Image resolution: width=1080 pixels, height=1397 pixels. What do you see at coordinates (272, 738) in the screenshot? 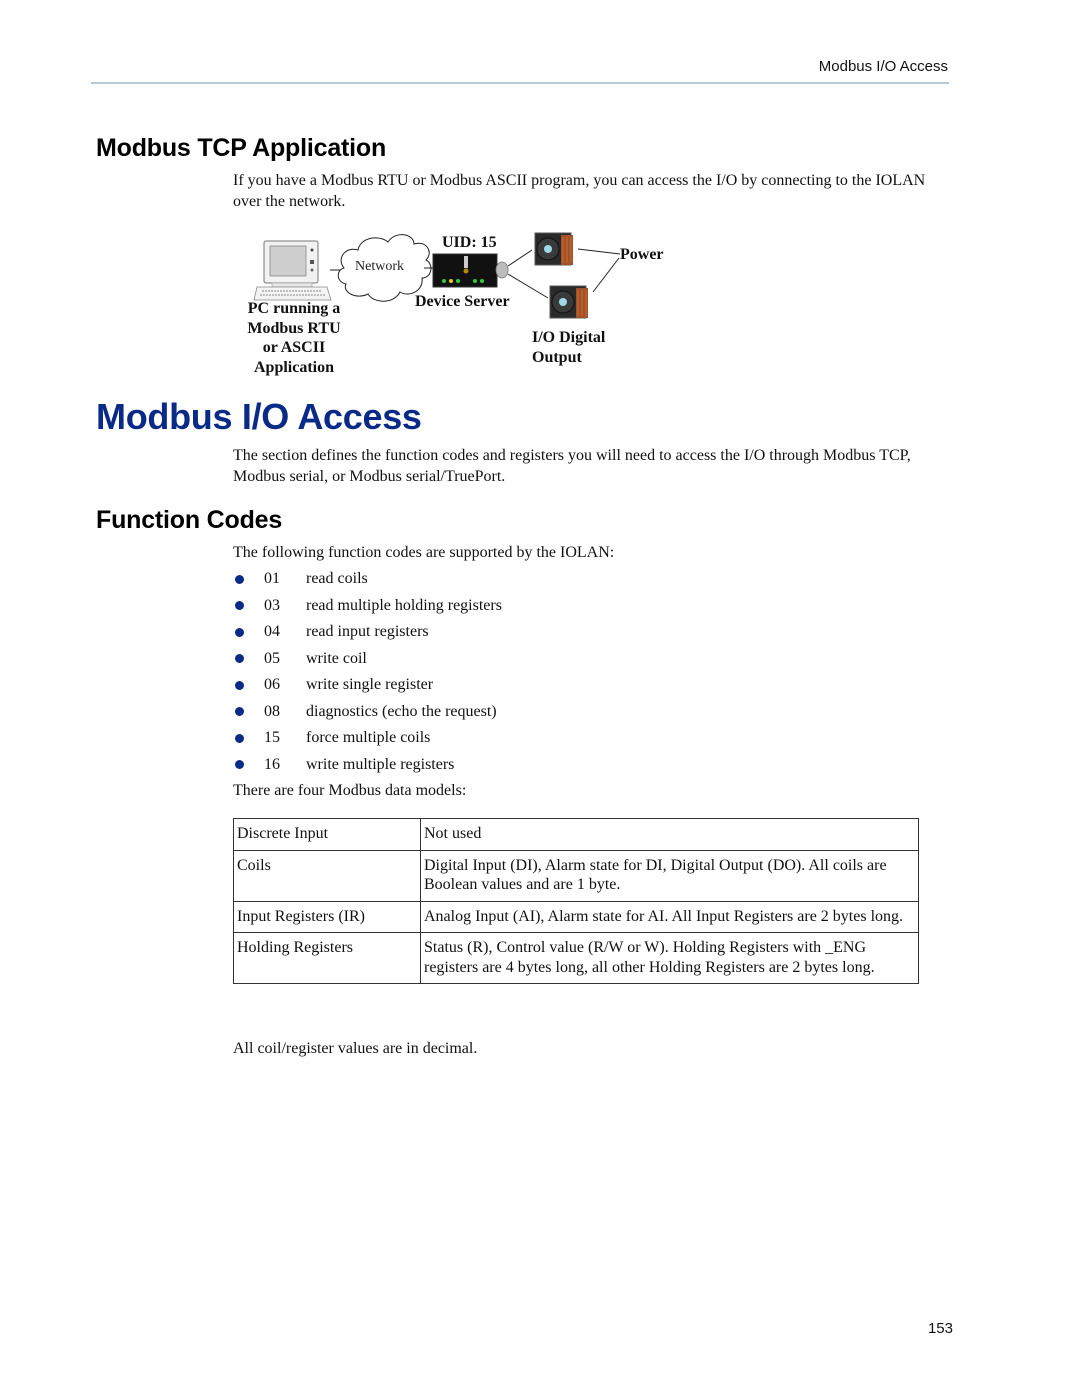
I see `function-code: 15` at bounding box center [272, 738].